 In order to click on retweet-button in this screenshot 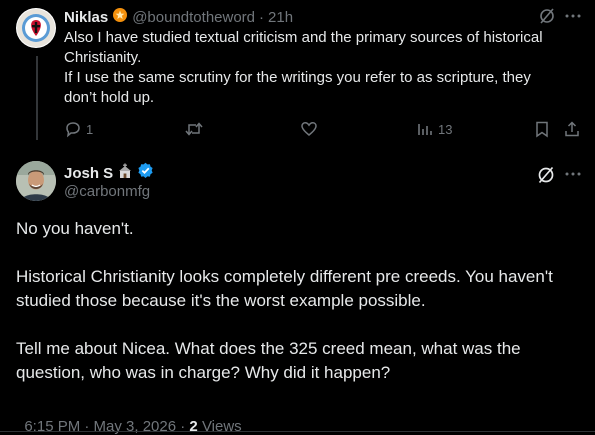, I will do `click(194, 129)`.